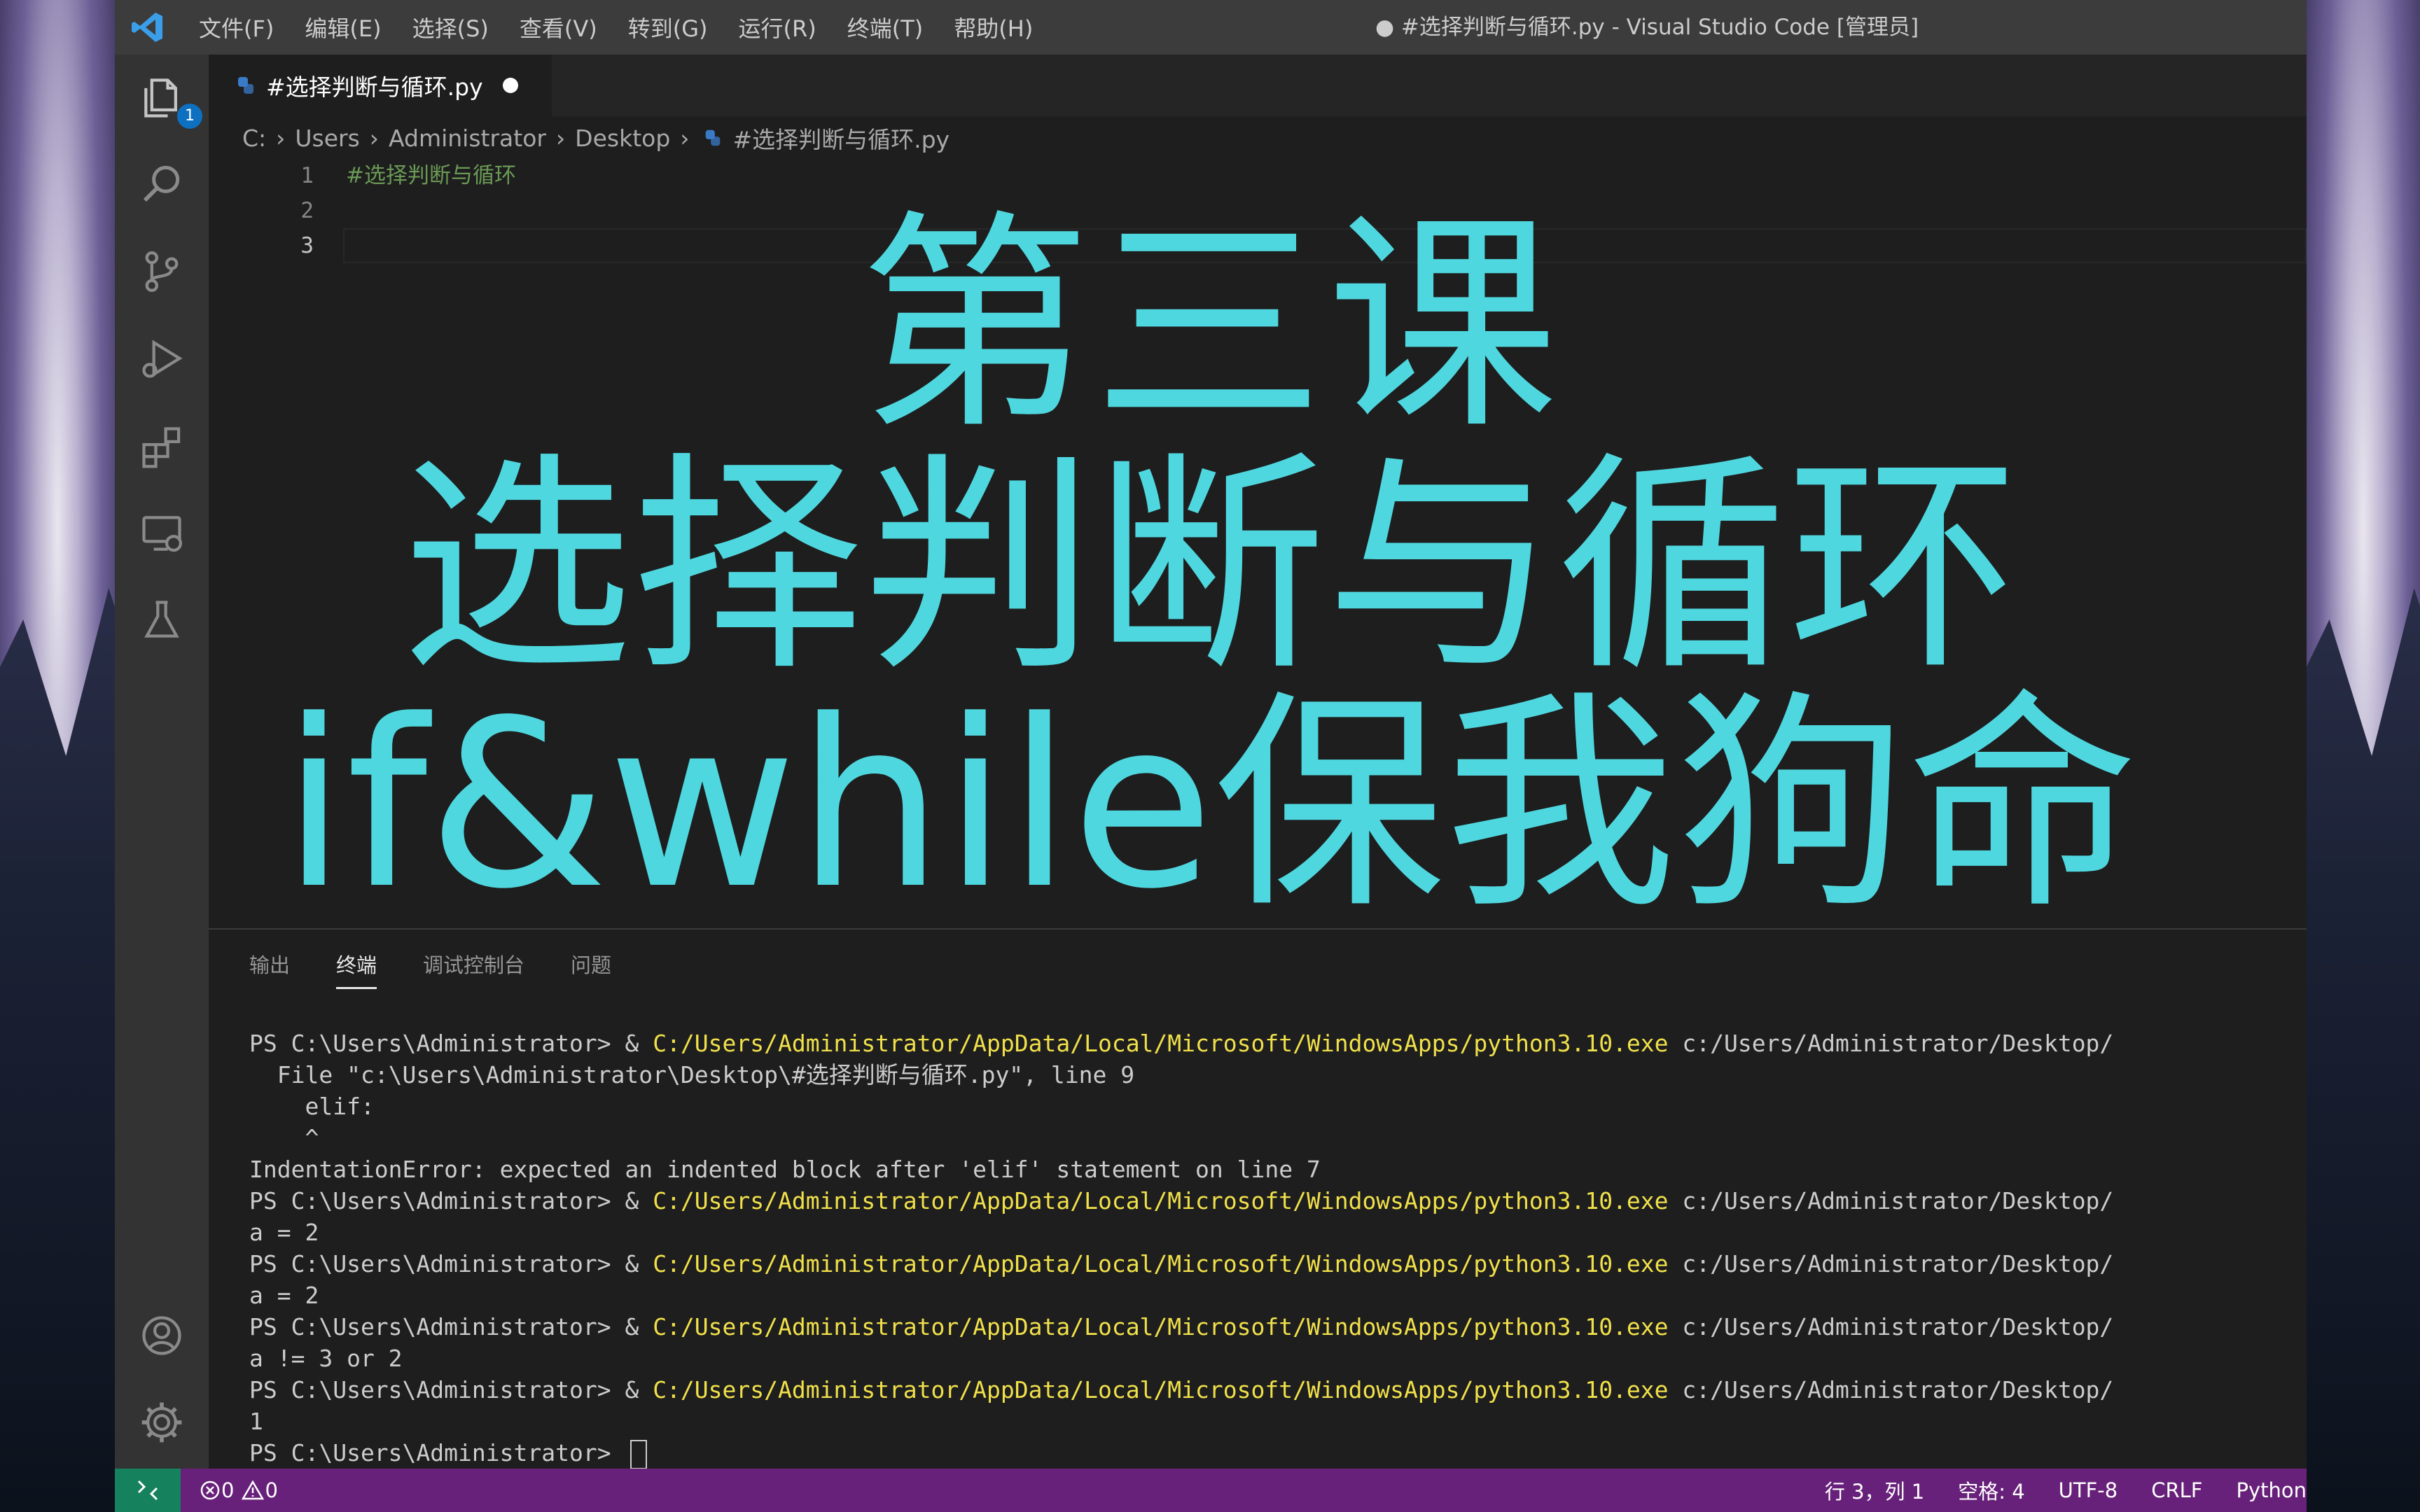 The width and height of the screenshot is (2420, 1512). I want to click on vscode-logo-icon, so click(147, 27).